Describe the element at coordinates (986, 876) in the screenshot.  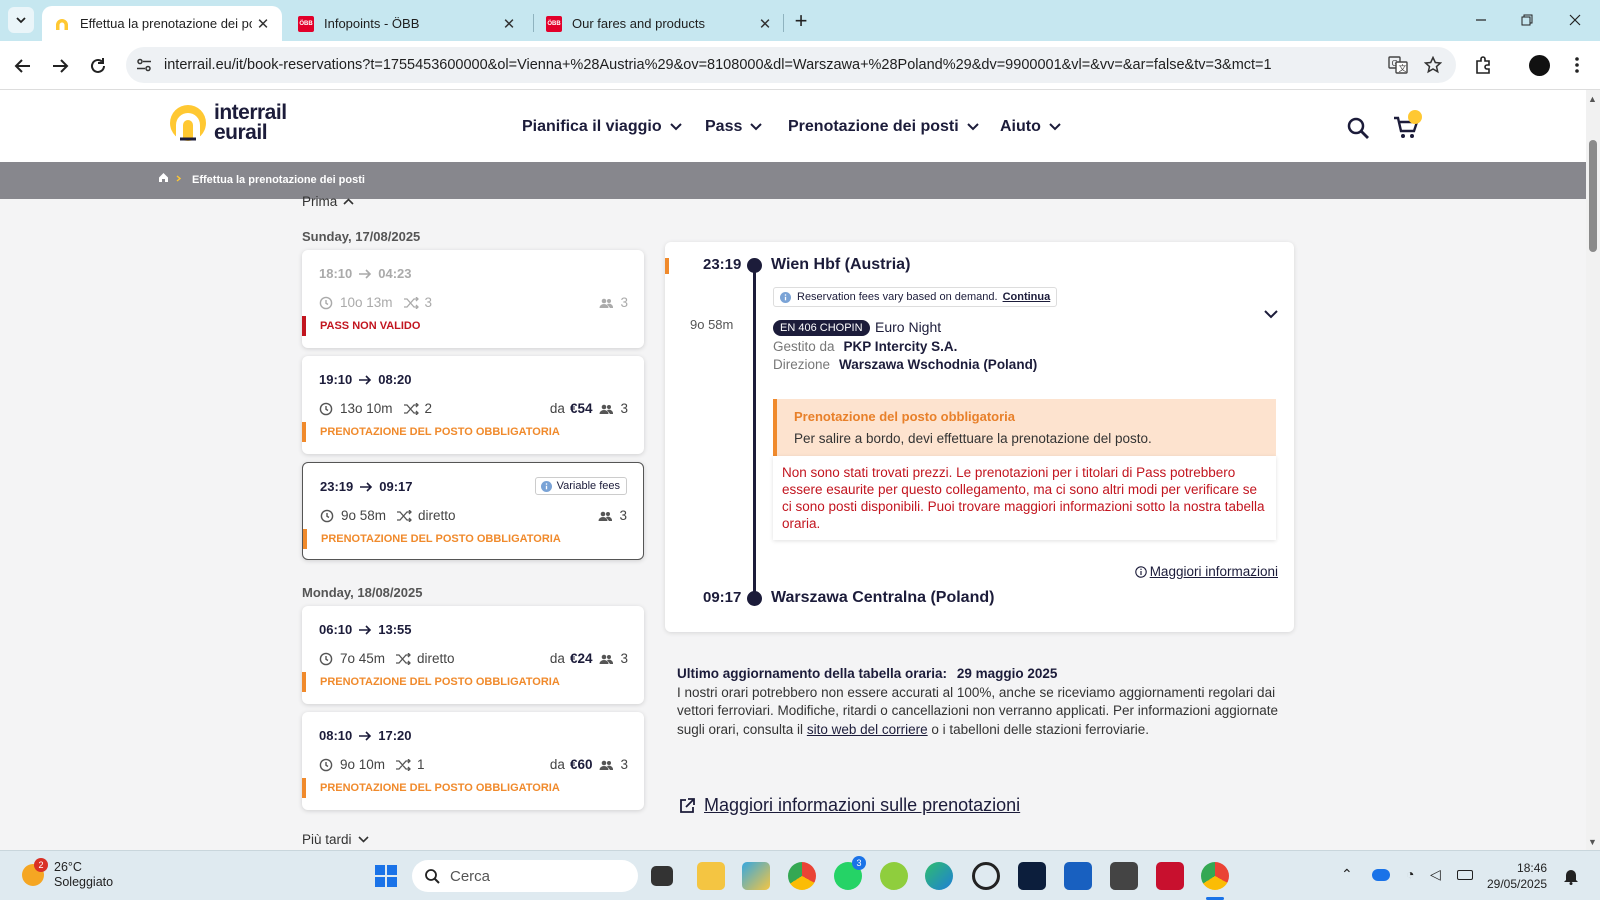
I see `chatgpt-icon` at that location.